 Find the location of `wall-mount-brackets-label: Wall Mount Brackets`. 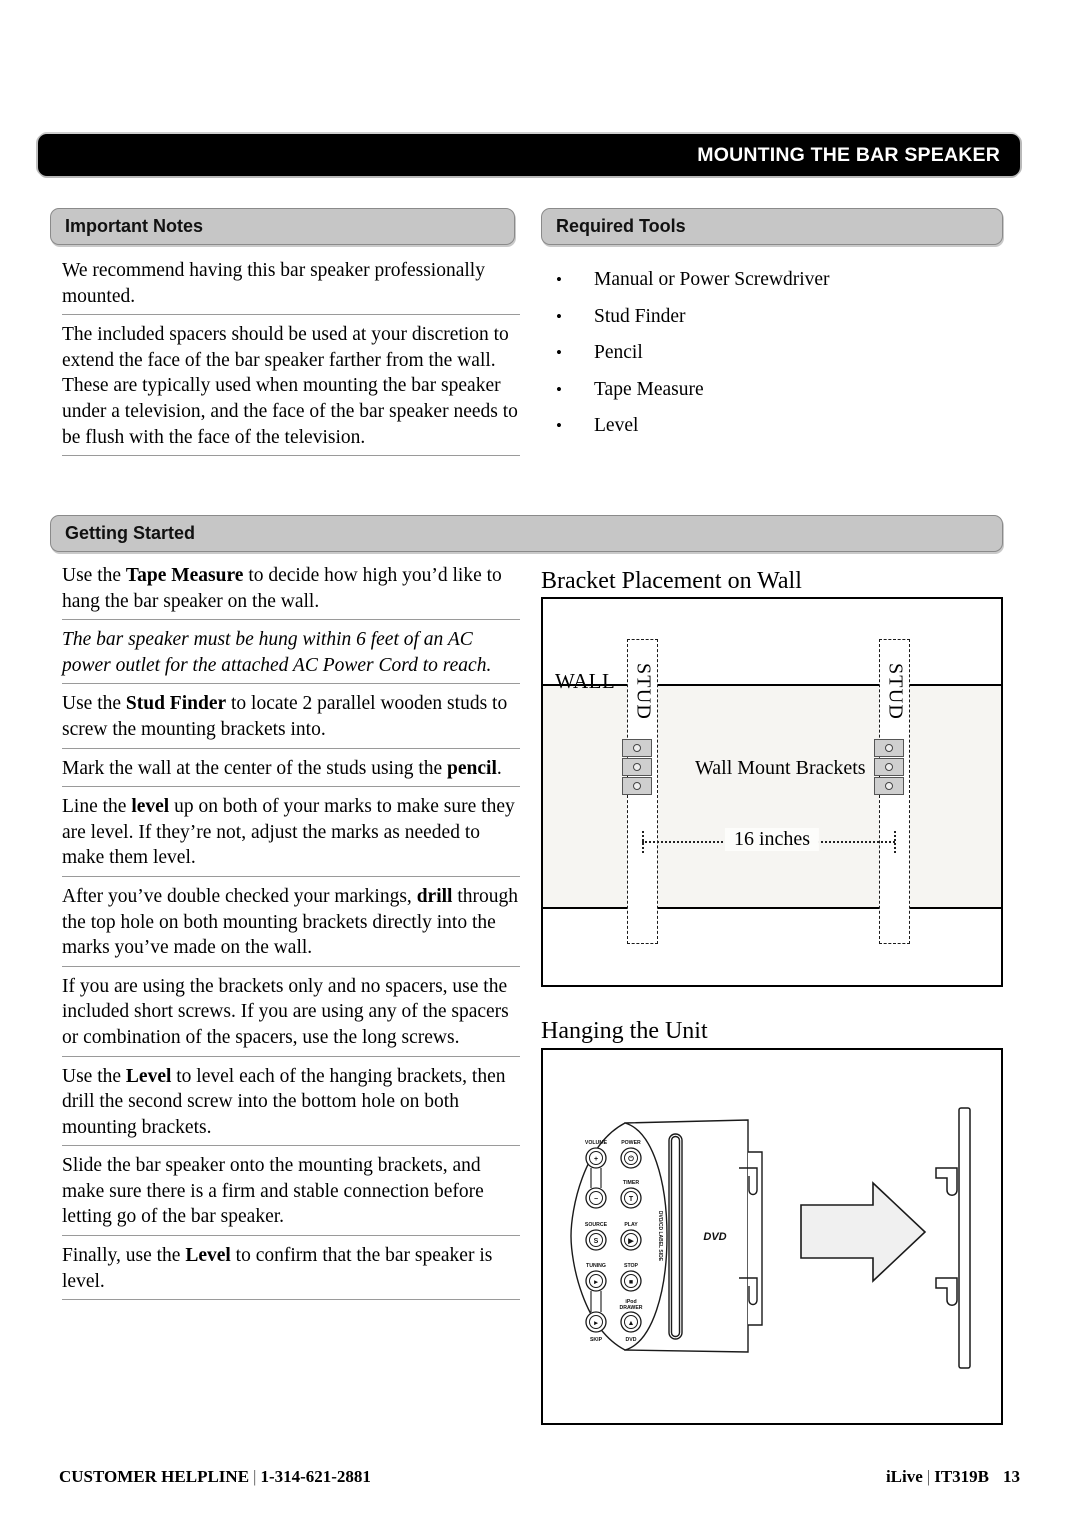

wall-mount-brackets-label: Wall Mount Brackets is located at coordinates (780, 768).